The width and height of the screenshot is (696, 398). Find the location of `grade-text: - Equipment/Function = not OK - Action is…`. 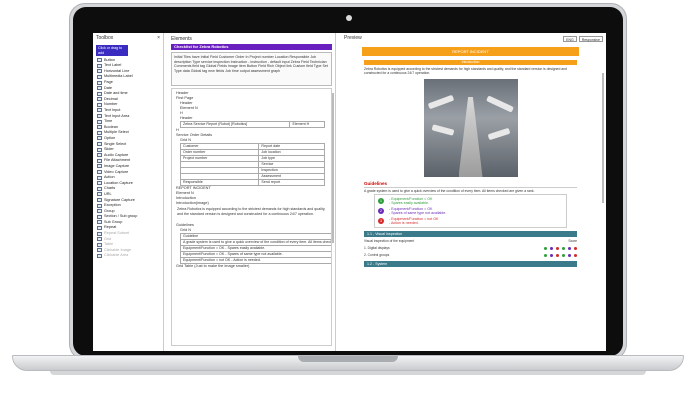

grade-text: - Equipment/Function = not OK - Action is… is located at coordinates (413, 221).